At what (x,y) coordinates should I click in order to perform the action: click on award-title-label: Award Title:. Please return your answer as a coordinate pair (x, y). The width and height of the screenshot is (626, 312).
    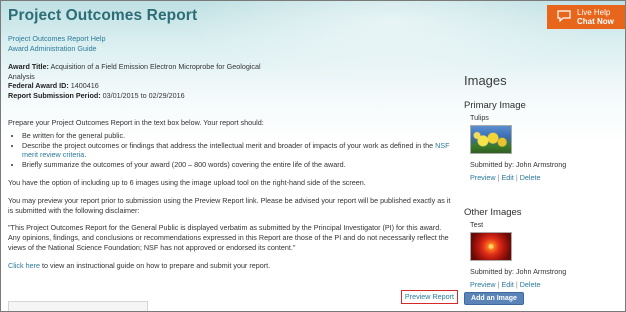
    Looking at the image, I should click on (28, 66).